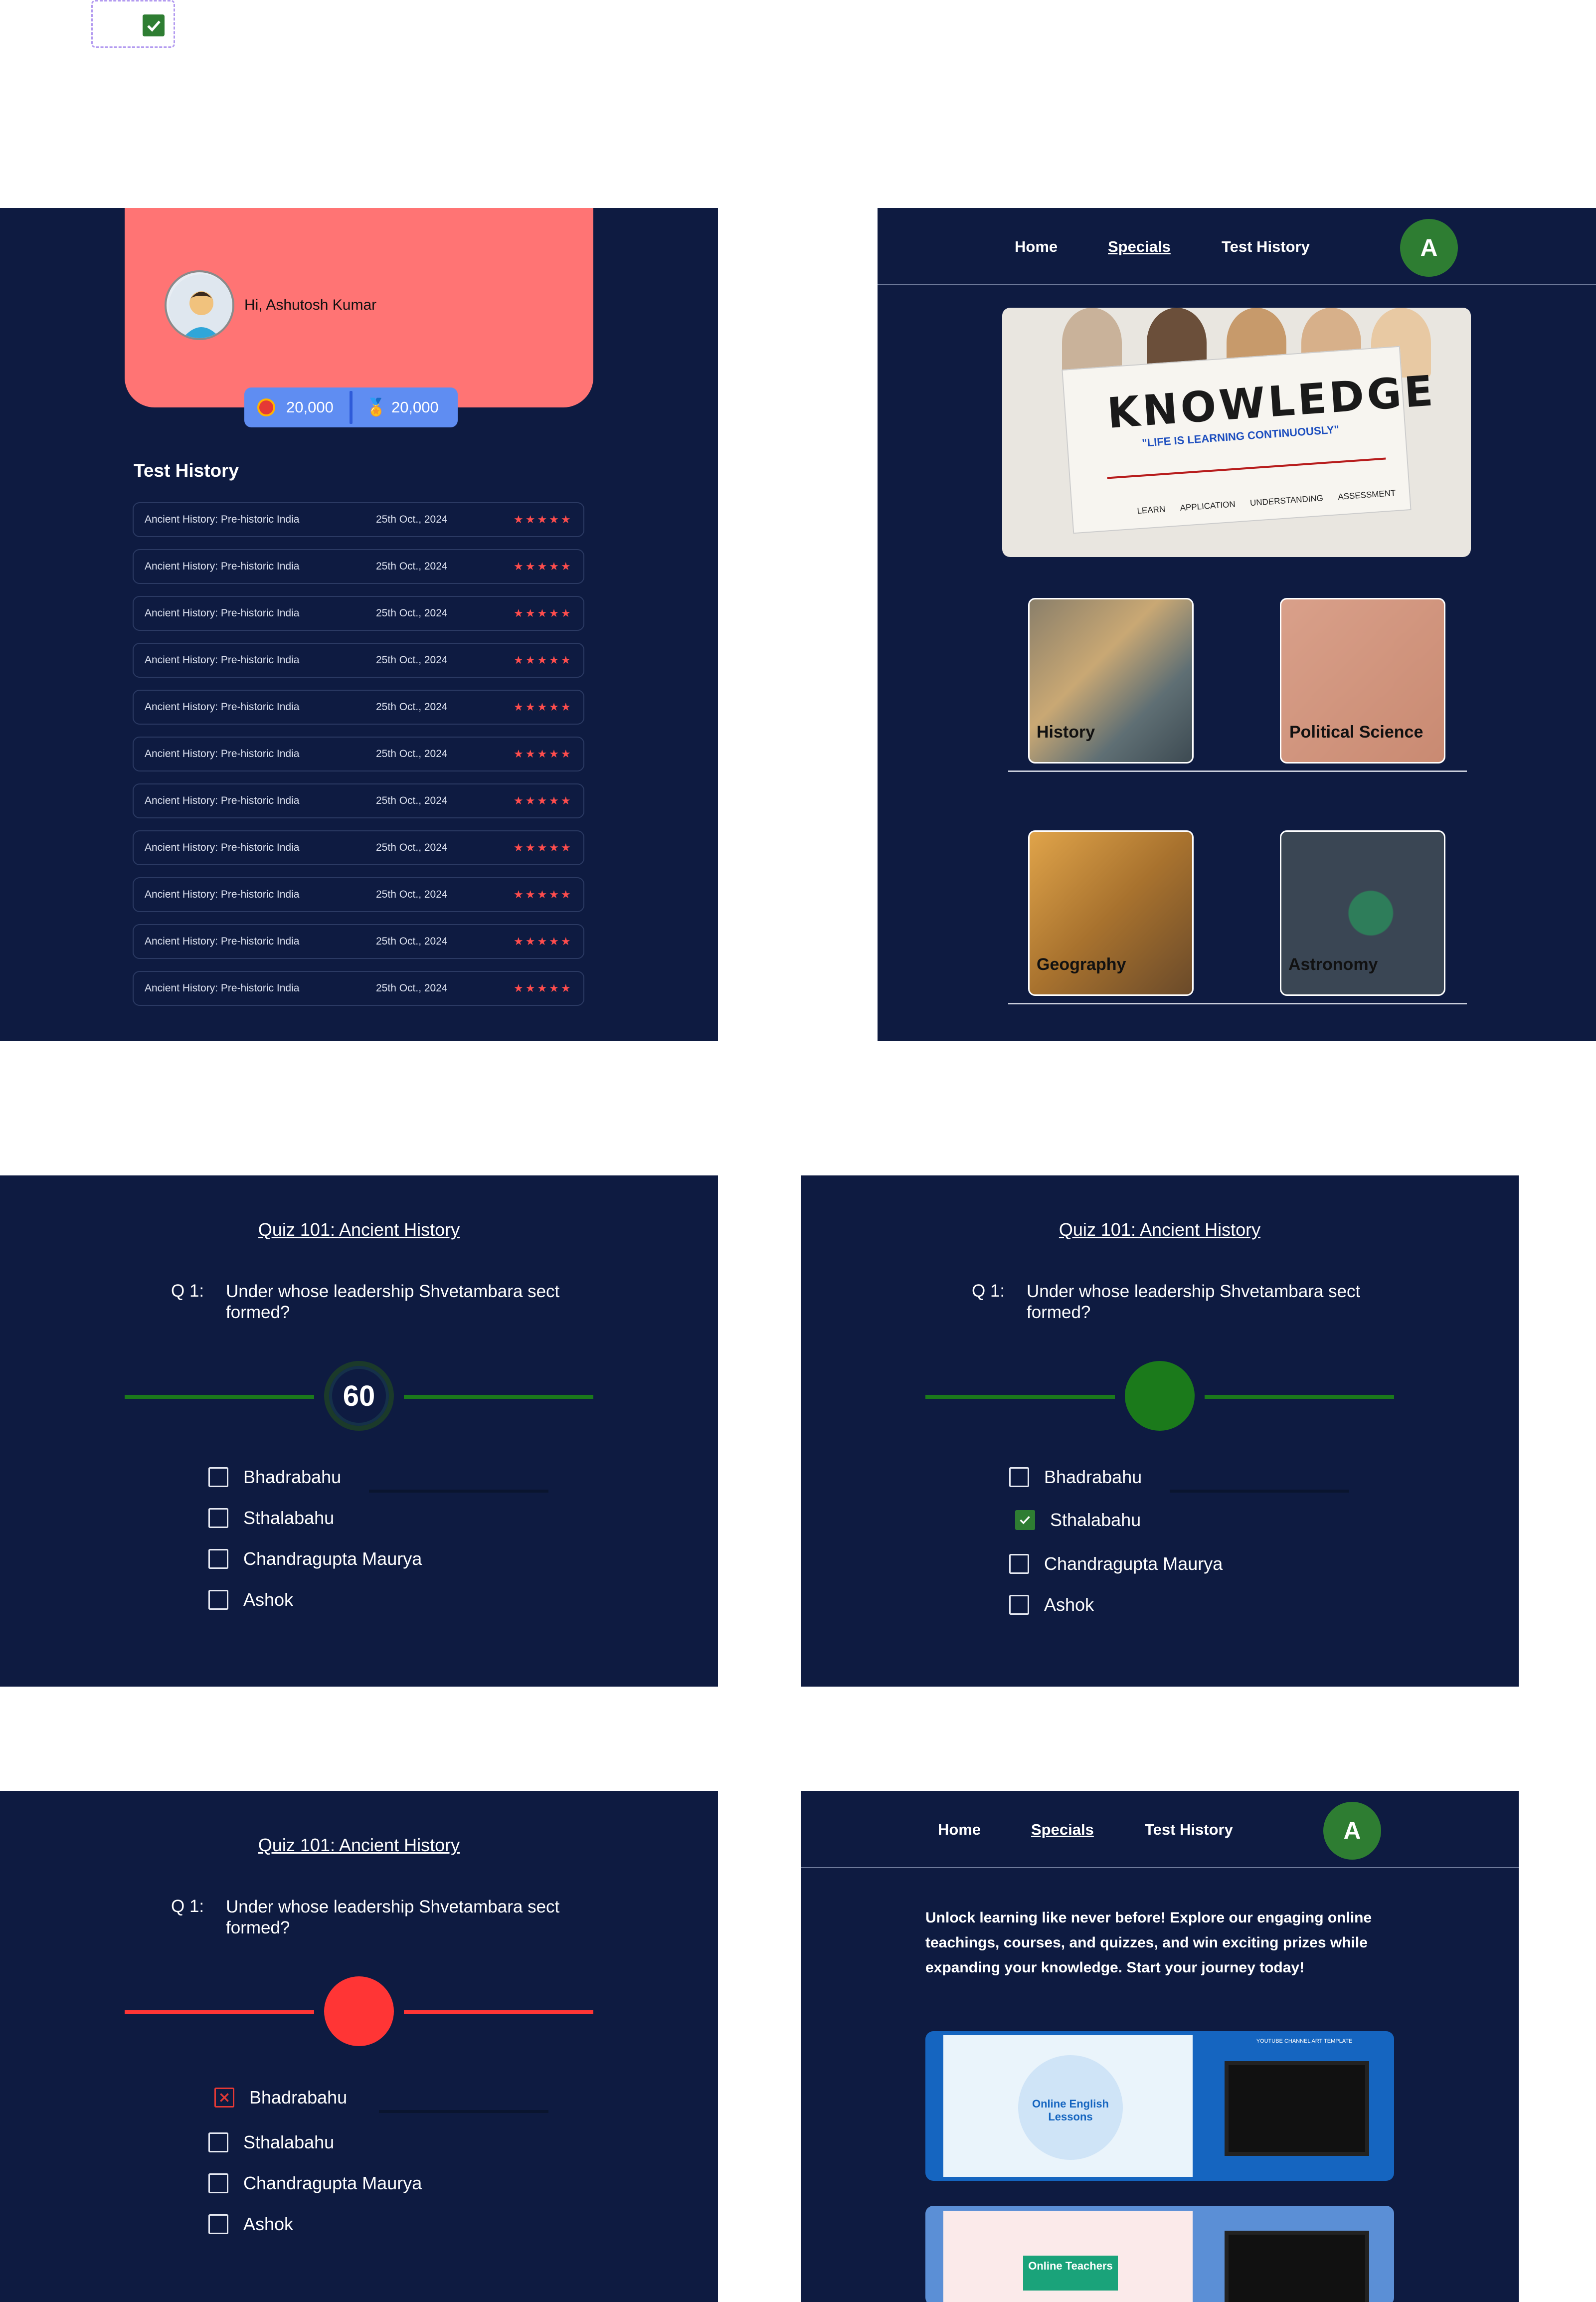 This screenshot has height=2302, width=1596. Describe the element at coordinates (1238, 1003) in the screenshot. I see `row-separator` at that location.